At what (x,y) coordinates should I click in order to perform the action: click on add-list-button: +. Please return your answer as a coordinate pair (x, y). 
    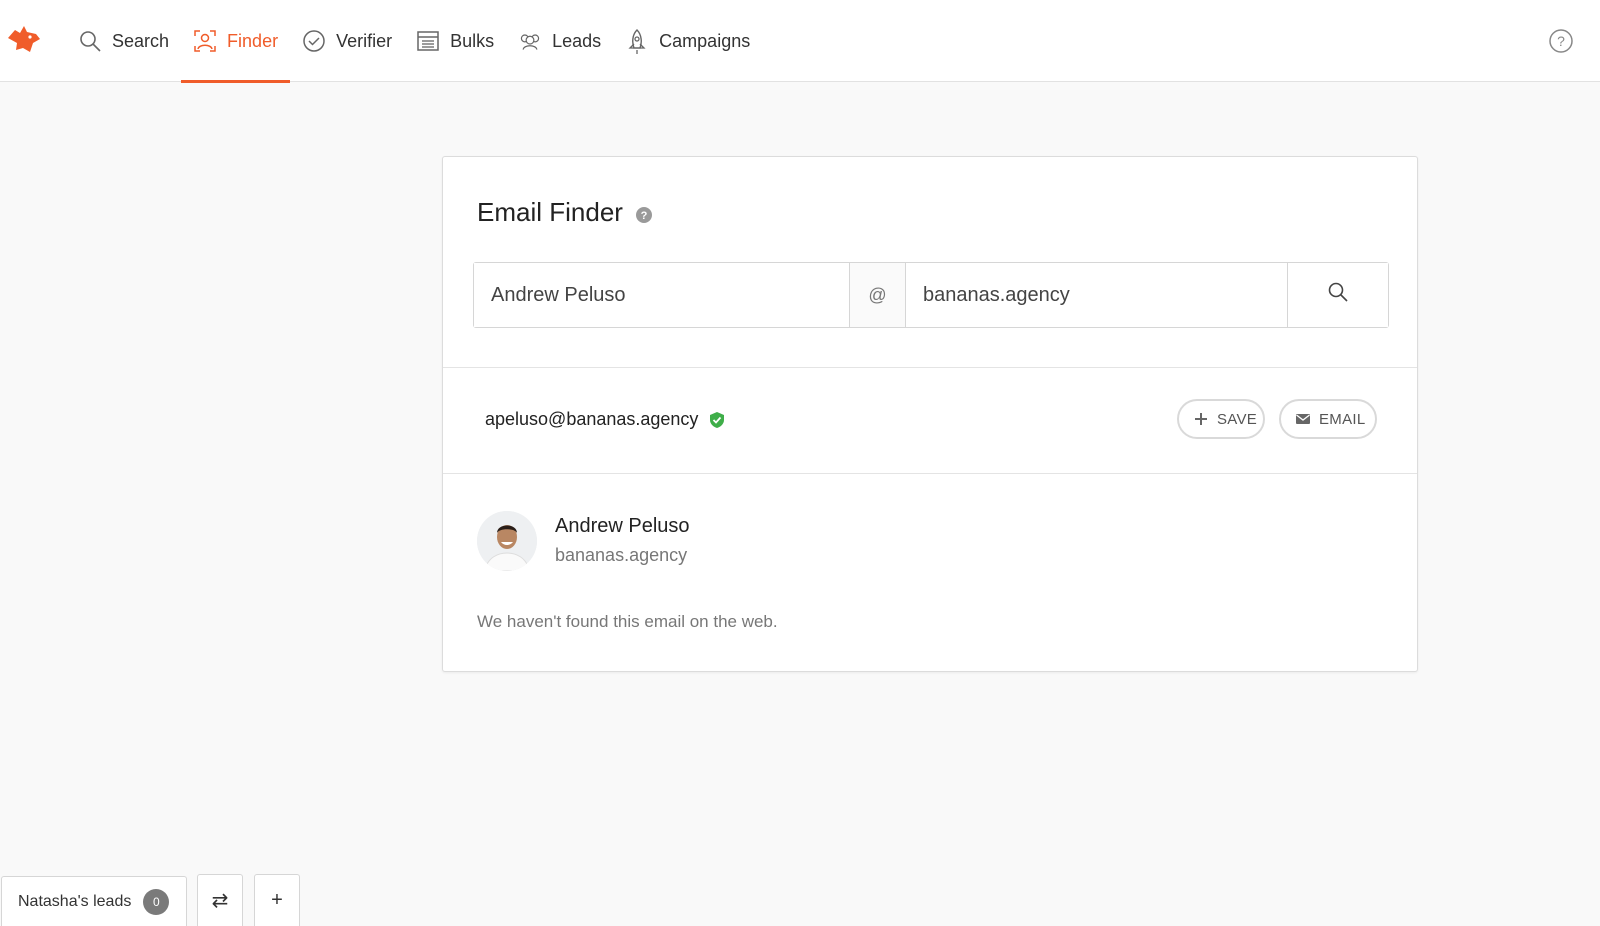
    Looking at the image, I should click on (277, 900).